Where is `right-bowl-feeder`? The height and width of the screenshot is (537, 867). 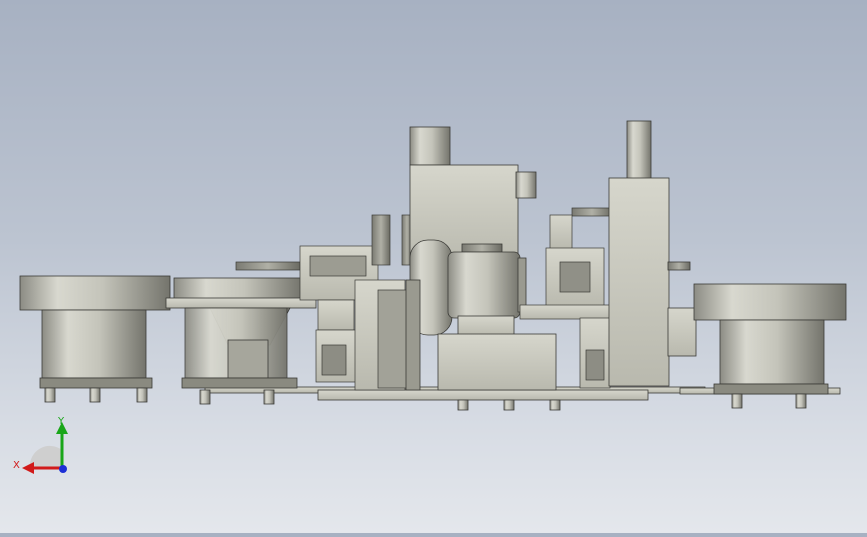
right-bowl-feeder is located at coordinates (770, 346).